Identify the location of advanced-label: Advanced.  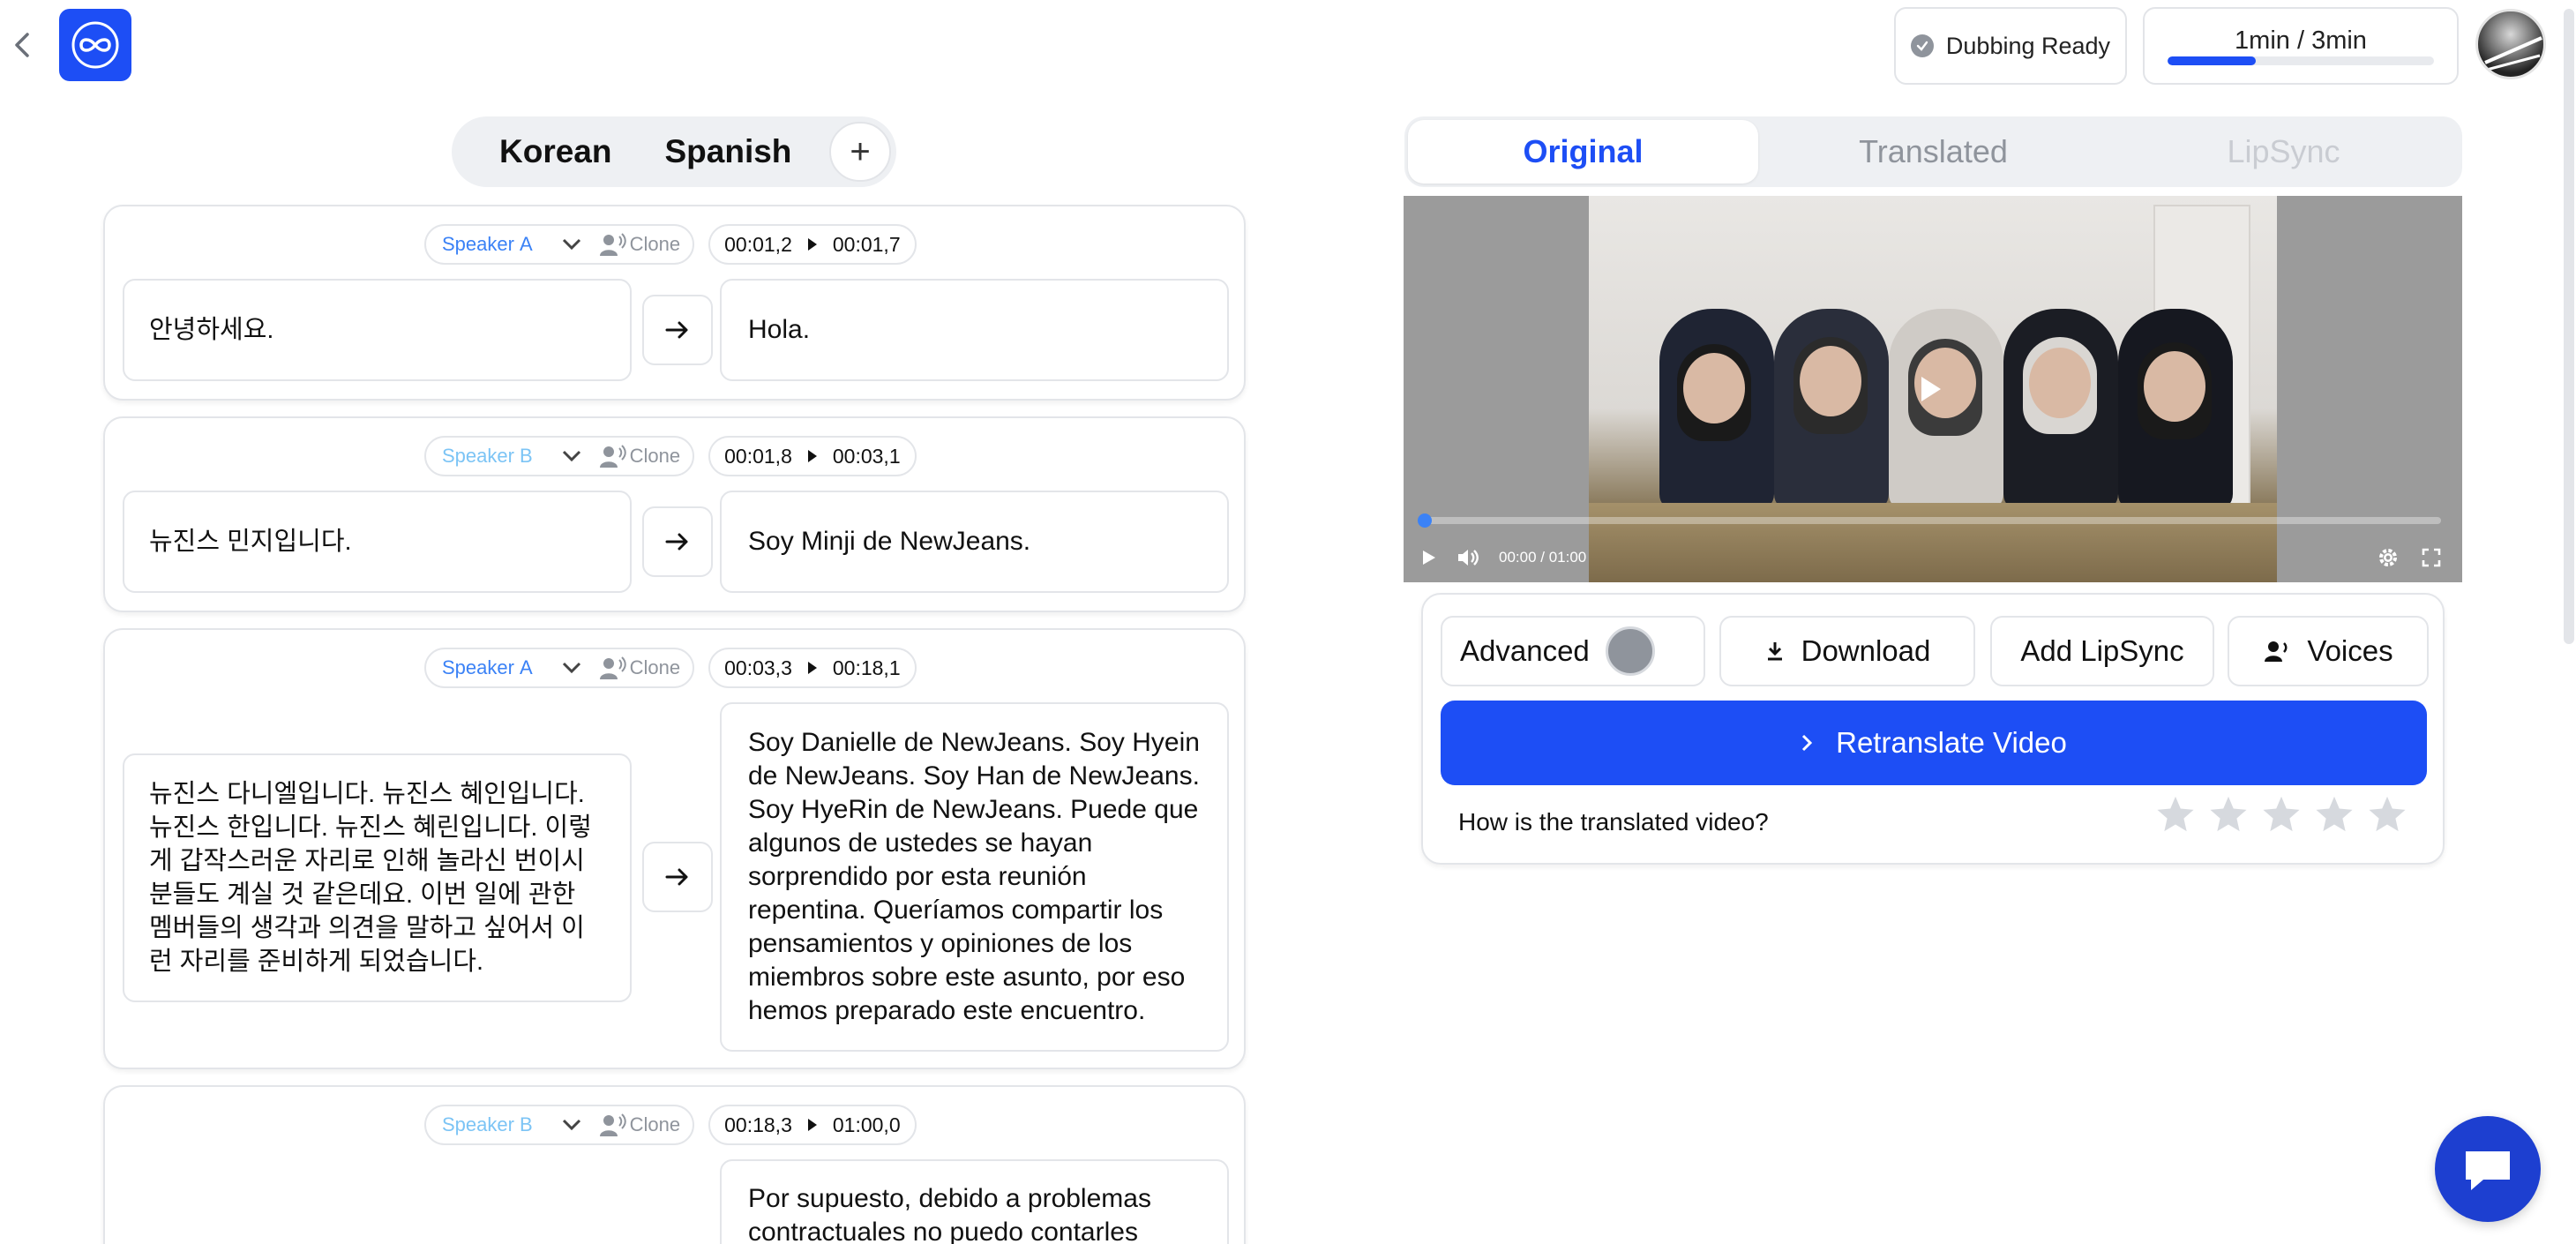
(1525, 651).